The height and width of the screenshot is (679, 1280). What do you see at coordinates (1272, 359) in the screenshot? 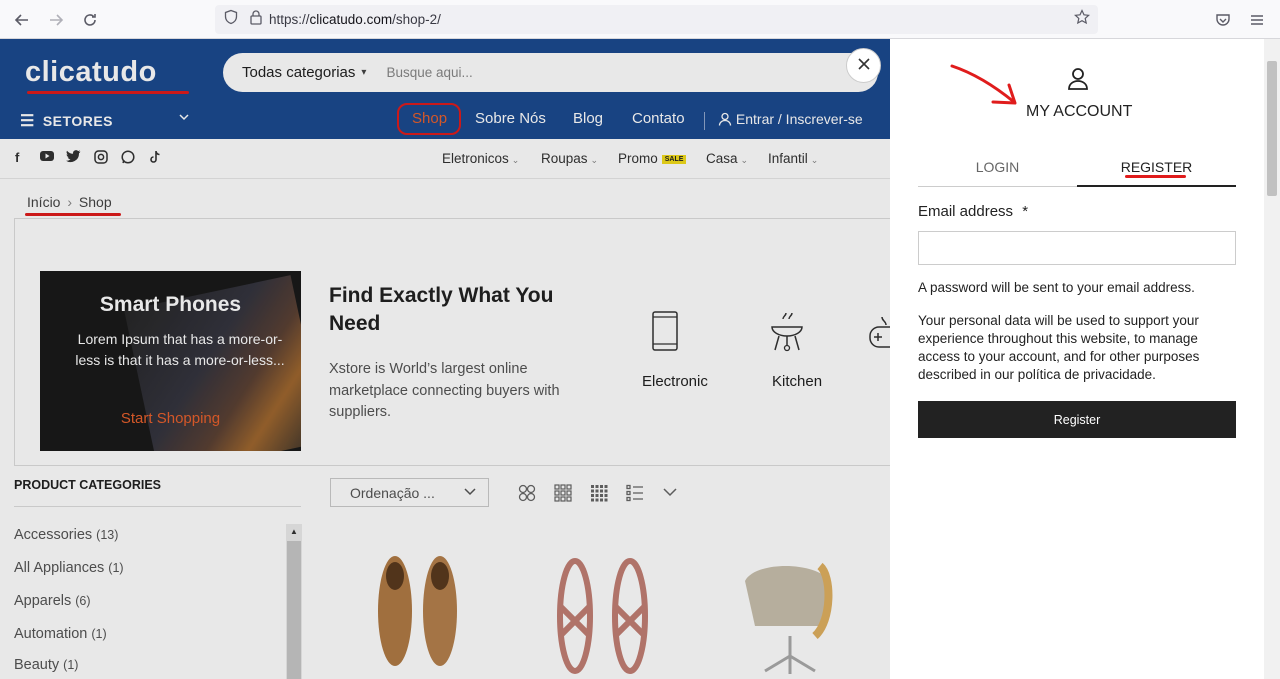
I see `page-scrollbar` at bounding box center [1272, 359].